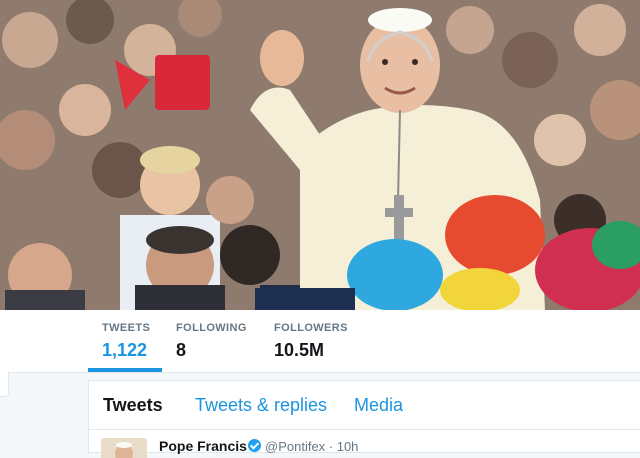 This screenshot has height=458, width=640. What do you see at coordinates (378, 405) in the screenshot?
I see `tab-media: Media` at bounding box center [378, 405].